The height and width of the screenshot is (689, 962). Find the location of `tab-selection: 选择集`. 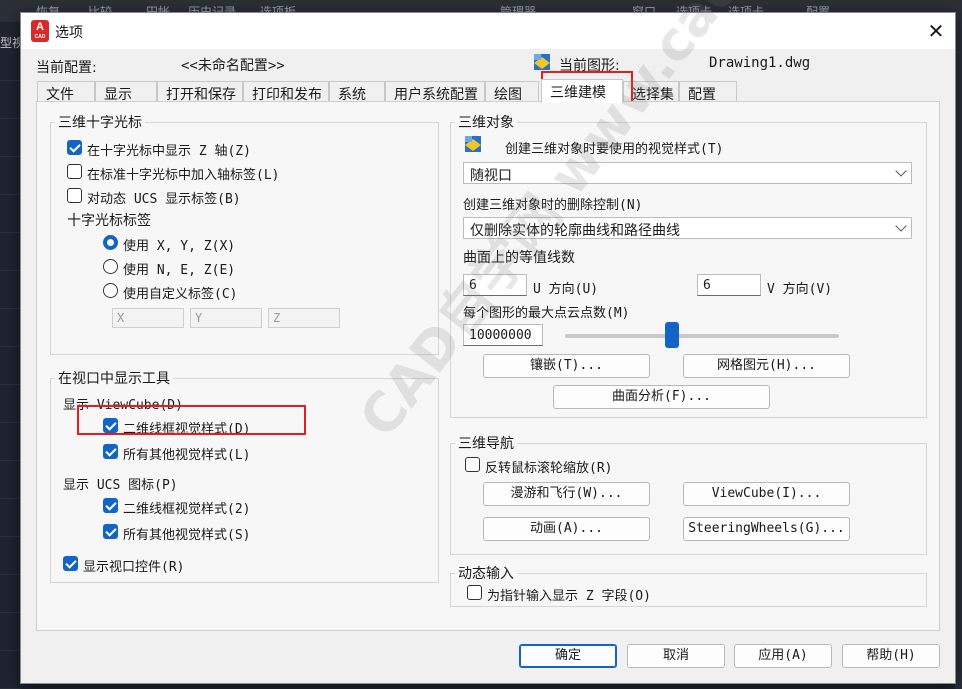

tab-selection: 选择集 is located at coordinates (651, 92).